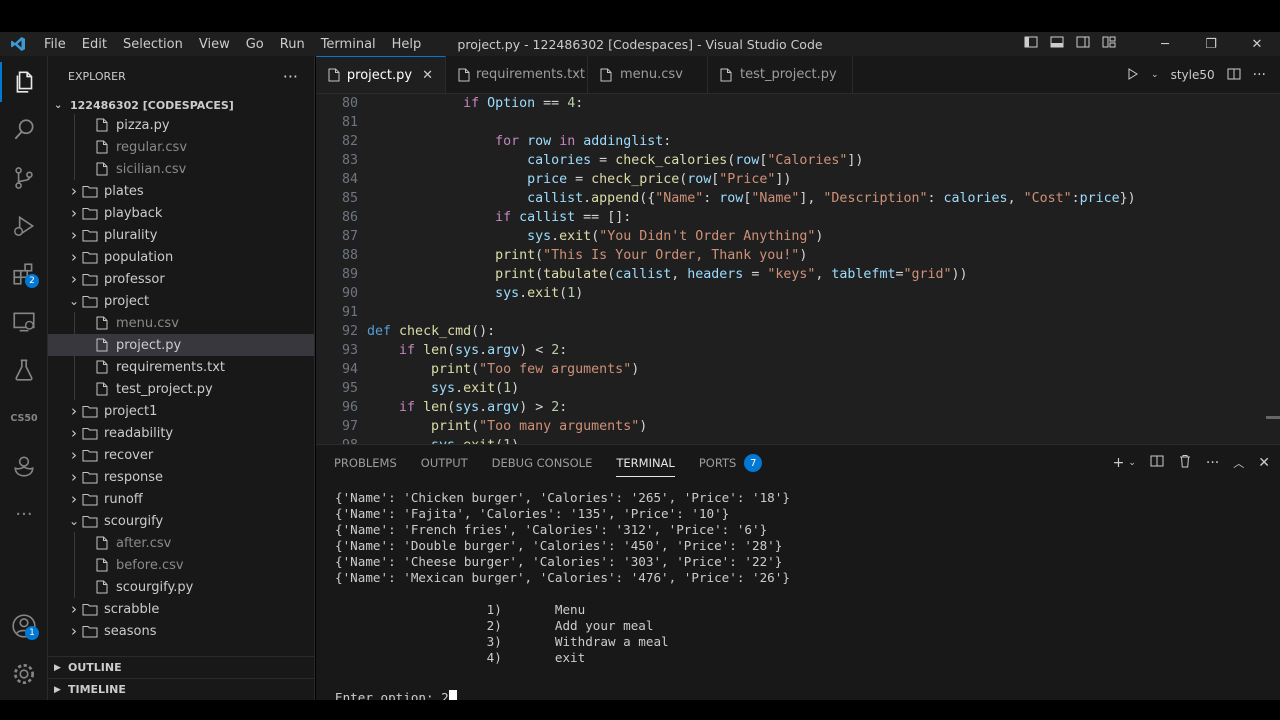 This screenshot has height=720, width=1280. Describe the element at coordinates (181, 389) in the screenshot. I see `file-item: test_project.py` at that location.